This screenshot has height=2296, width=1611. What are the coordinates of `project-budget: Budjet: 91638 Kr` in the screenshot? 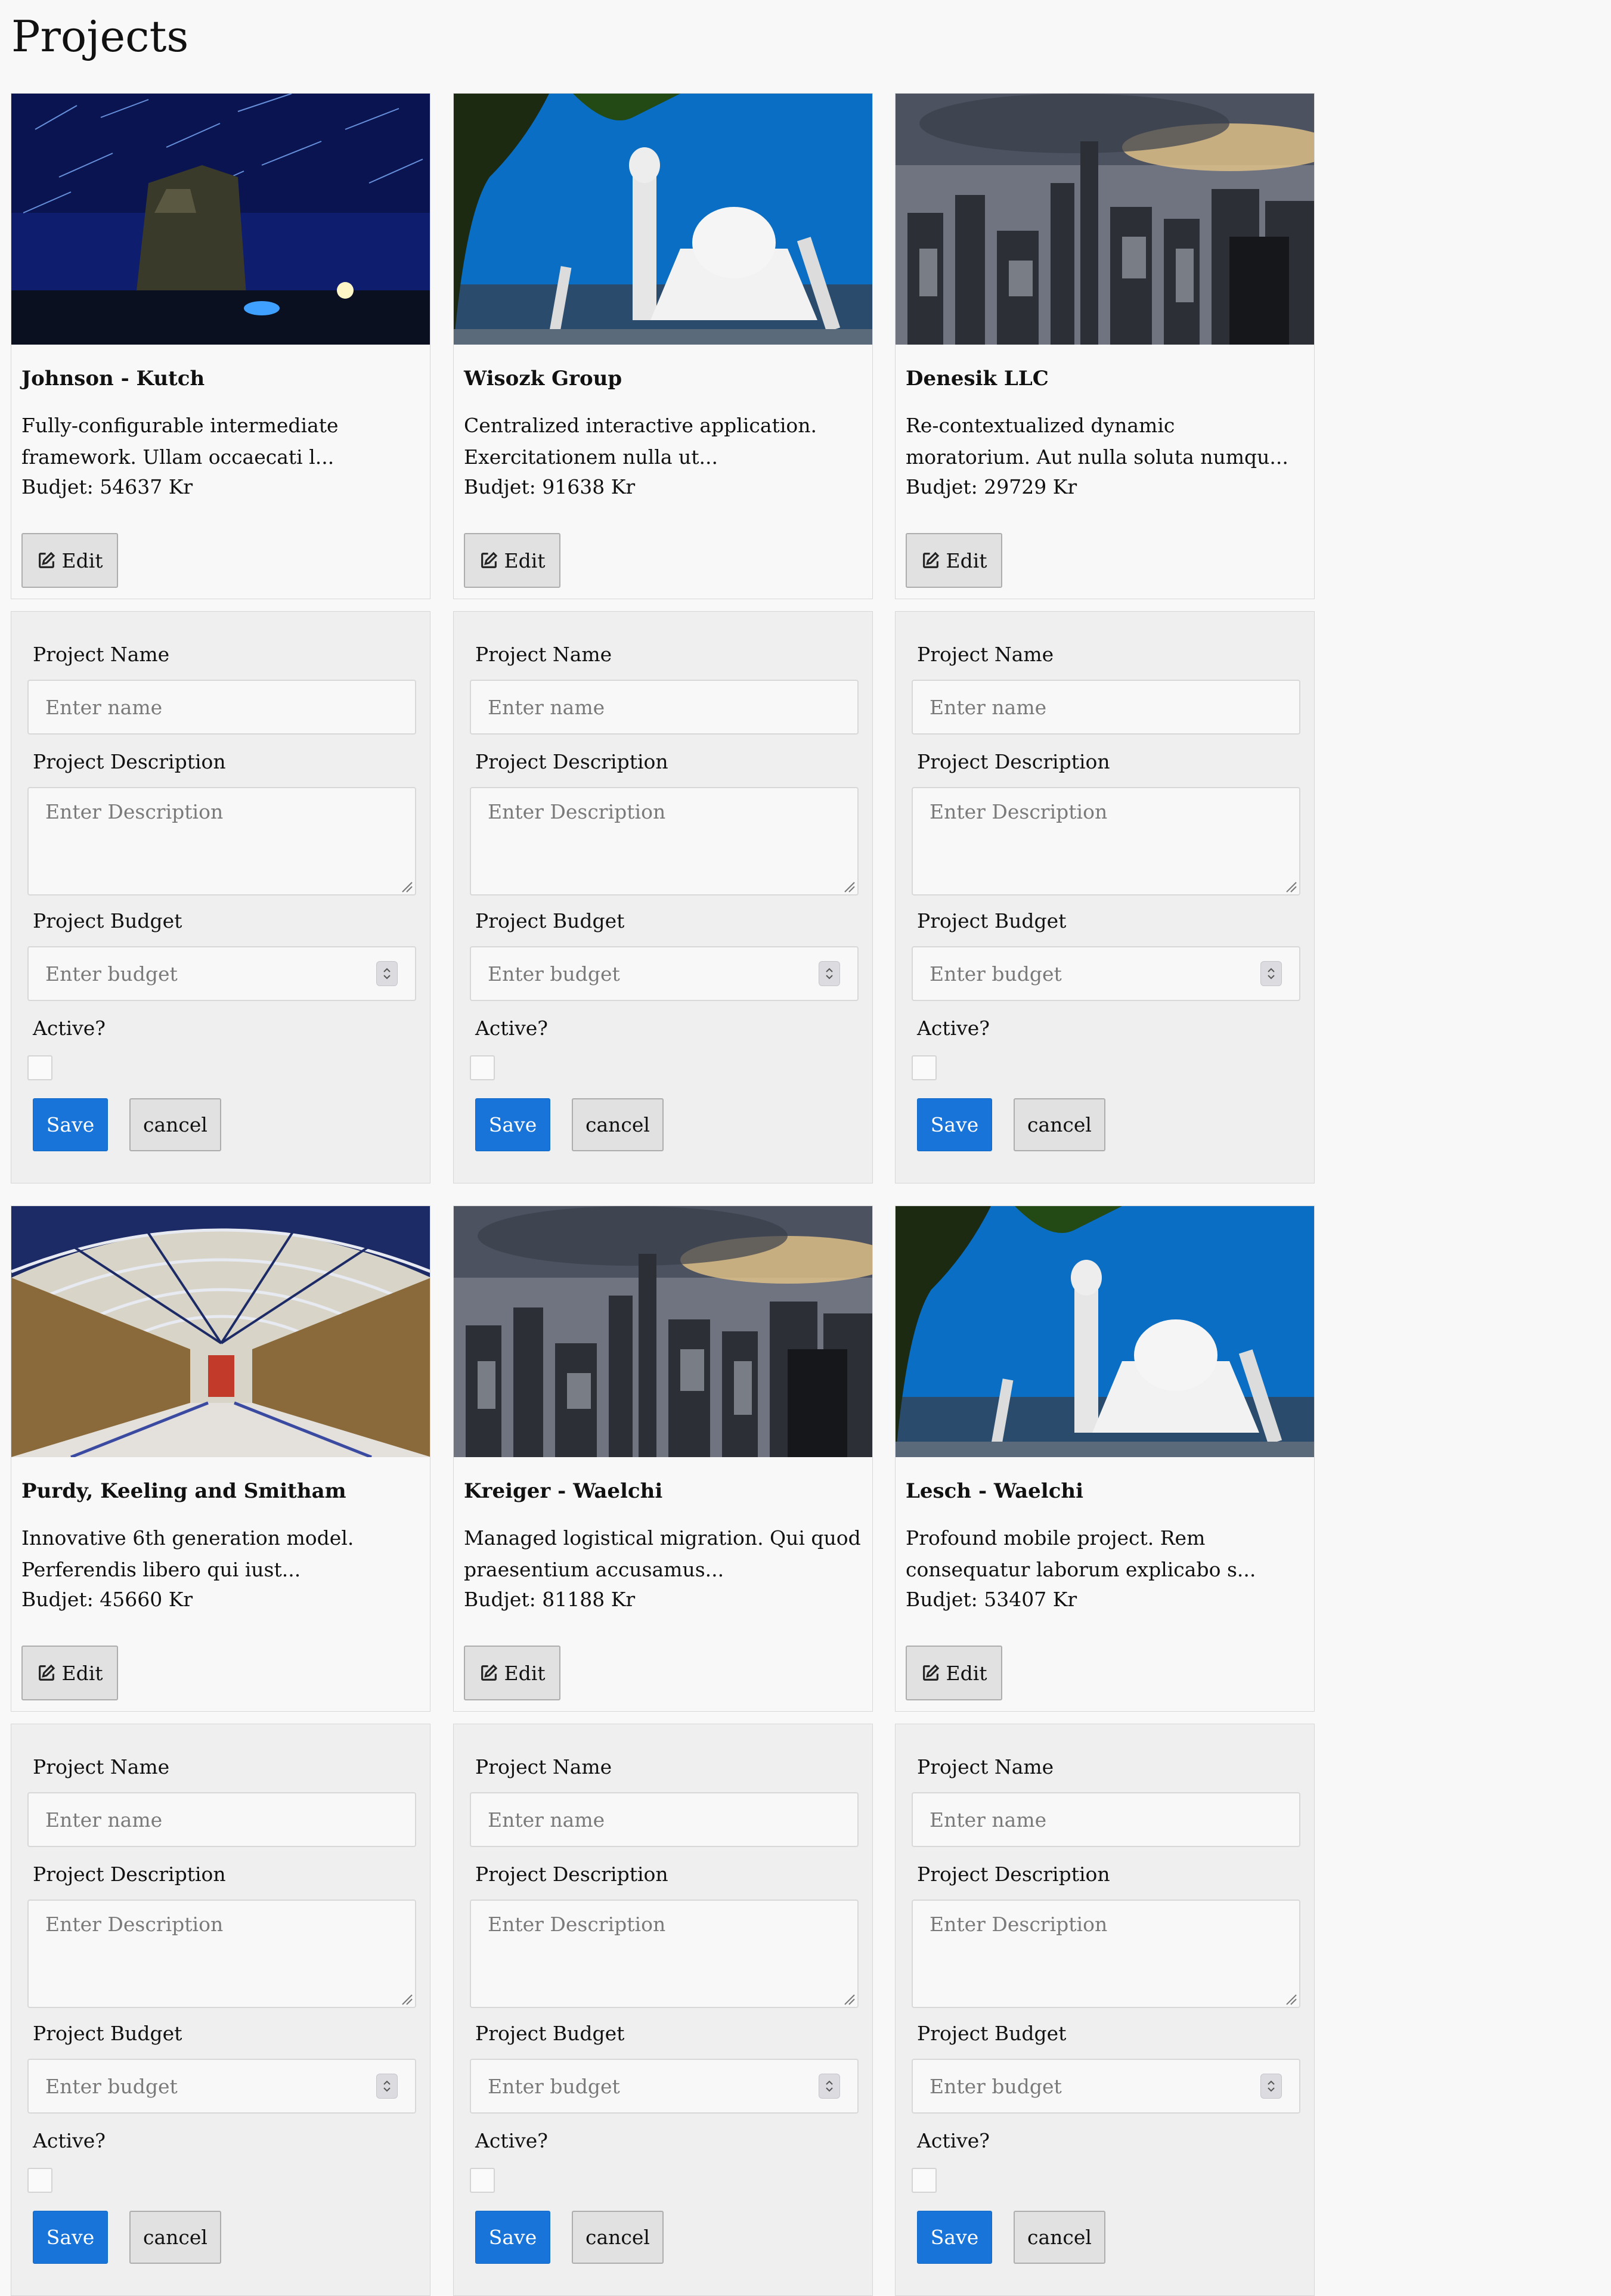 It's located at (550, 486).